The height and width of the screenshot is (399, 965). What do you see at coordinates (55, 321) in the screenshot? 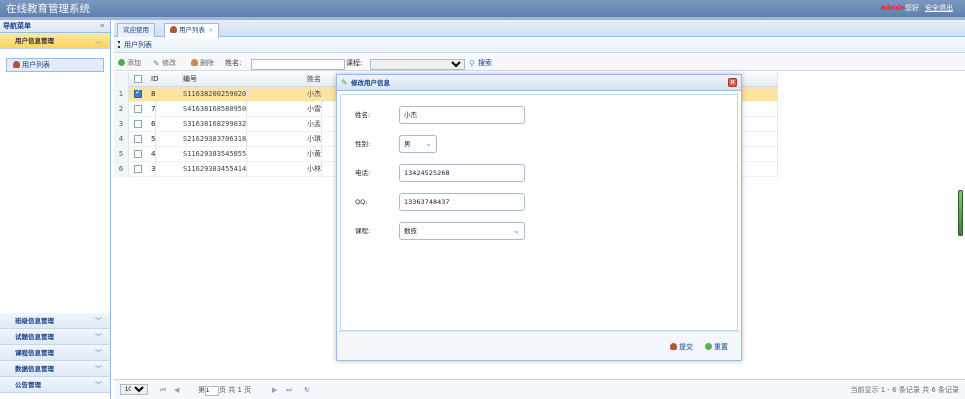
I see `section-class-info: 班级信息管理 ︾` at bounding box center [55, 321].